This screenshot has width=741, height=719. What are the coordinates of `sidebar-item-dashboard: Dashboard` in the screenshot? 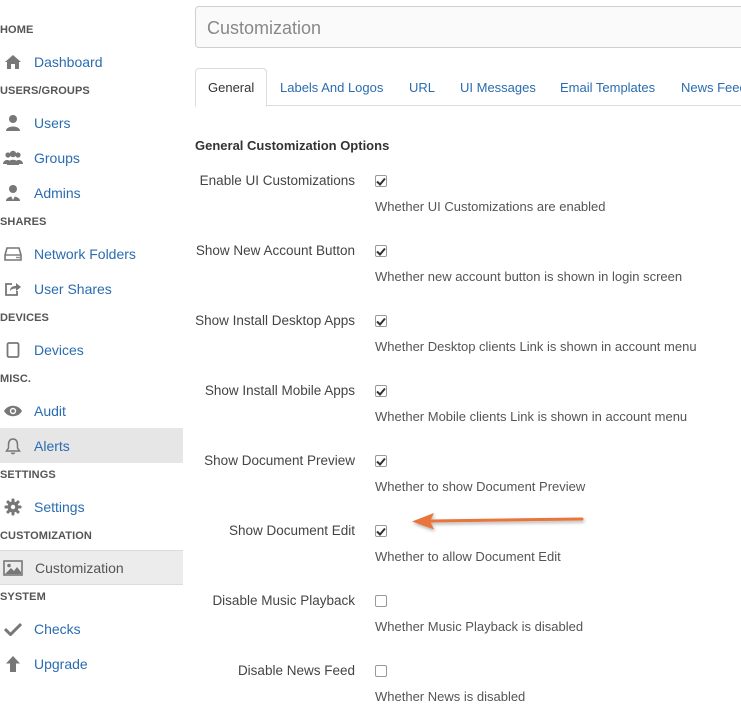 It's located at (91, 61).